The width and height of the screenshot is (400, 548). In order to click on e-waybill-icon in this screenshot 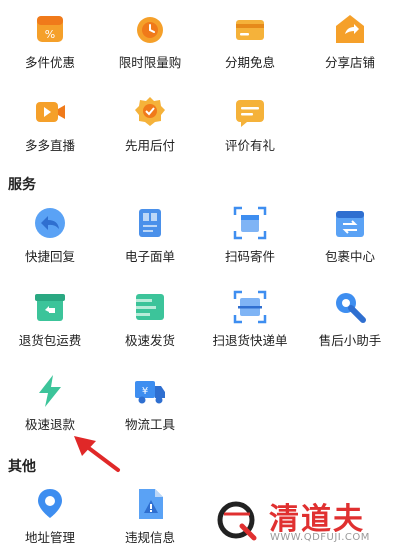, I will do `click(150, 223)`.